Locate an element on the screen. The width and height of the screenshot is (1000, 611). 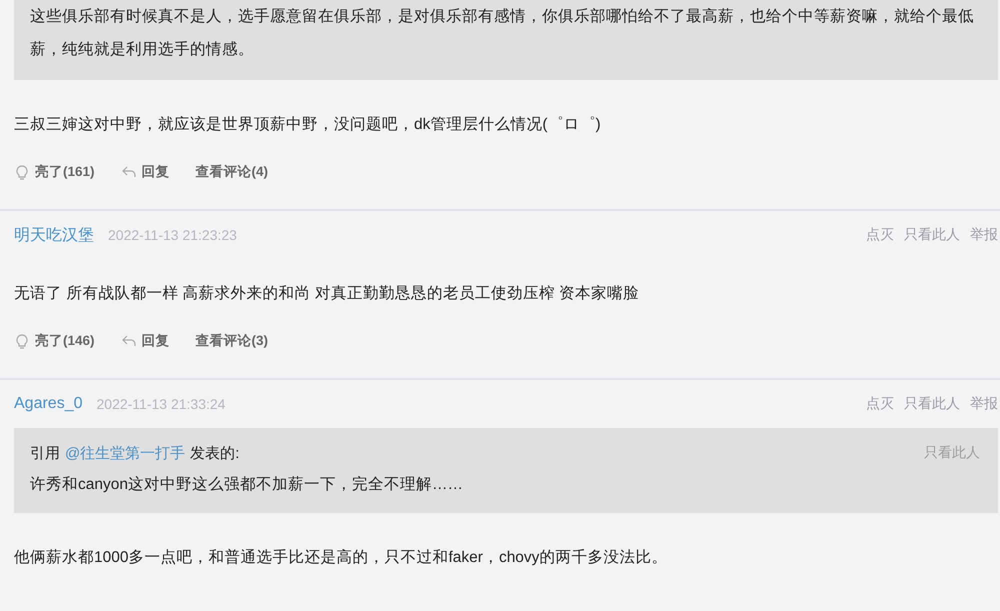
view-comments-link: 查看评论(3) is located at coordinates (232, 341).